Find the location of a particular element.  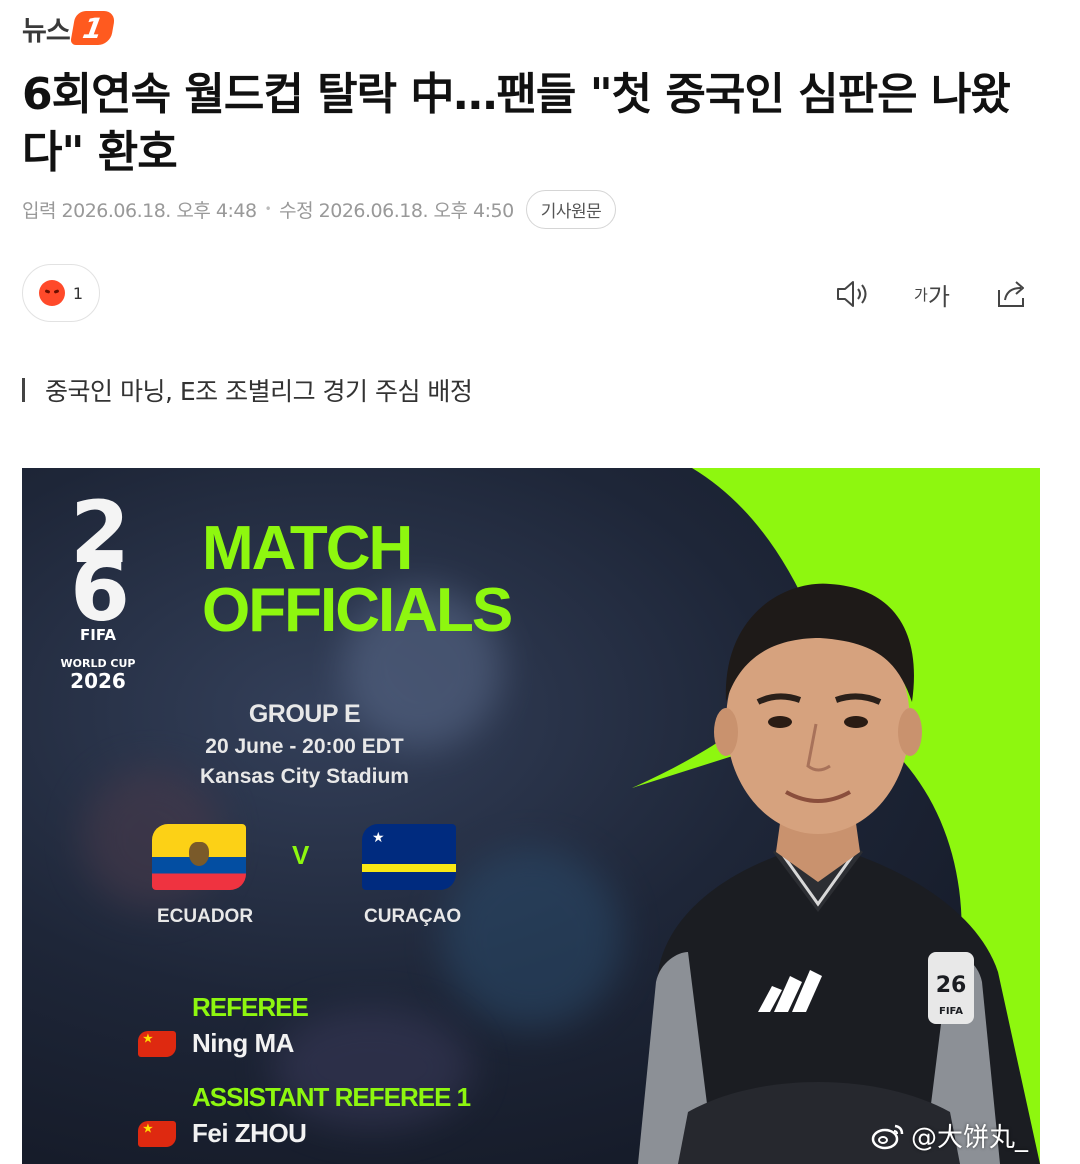

logo-year: 2026 is located at coordinates (98, 681).